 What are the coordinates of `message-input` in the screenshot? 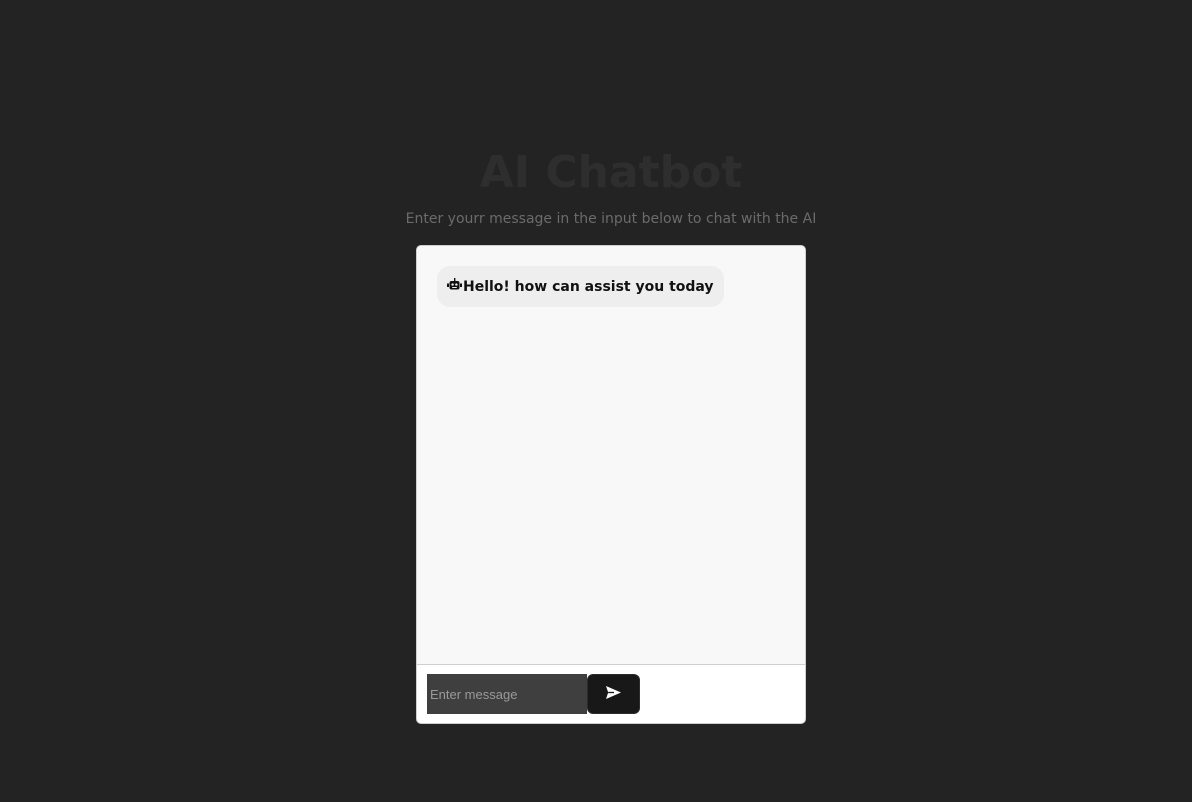 It's located at (507, 694).